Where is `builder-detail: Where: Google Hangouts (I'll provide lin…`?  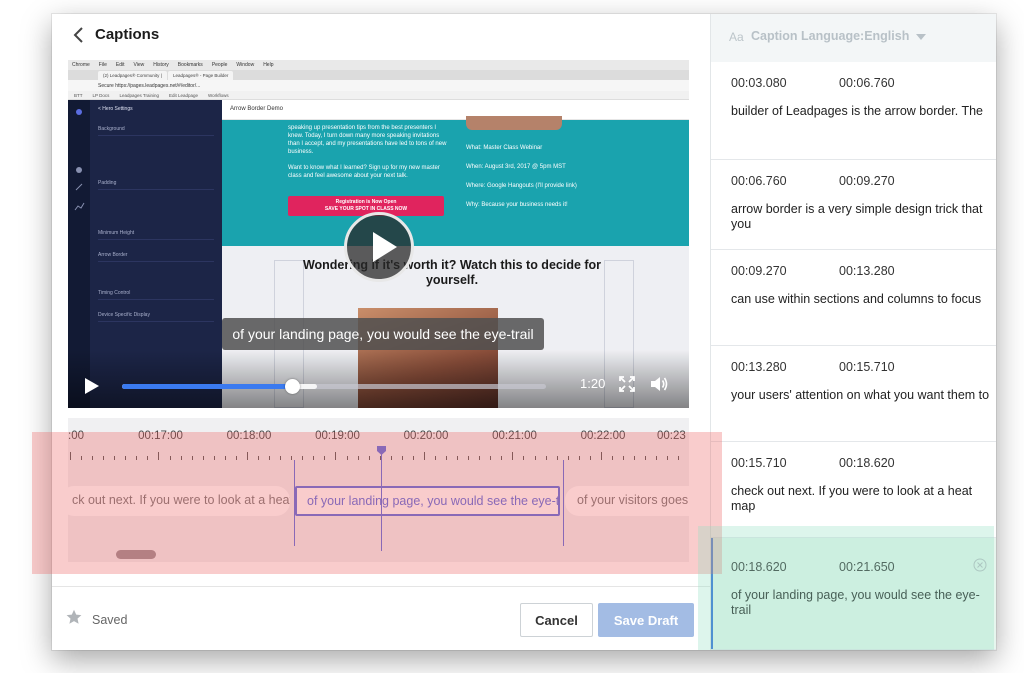 builder-detail: Where: Google Hangouts (I'll provide lin… is located at coordinates (521, 186).